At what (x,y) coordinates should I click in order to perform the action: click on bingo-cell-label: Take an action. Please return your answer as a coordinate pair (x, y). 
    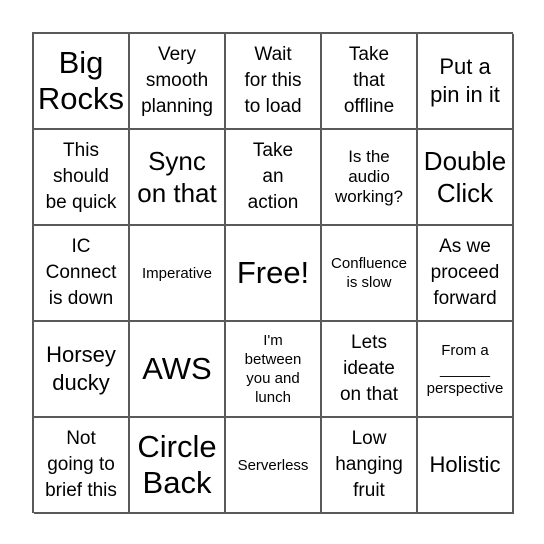
    Looking at the image, I should click on (273, 176).